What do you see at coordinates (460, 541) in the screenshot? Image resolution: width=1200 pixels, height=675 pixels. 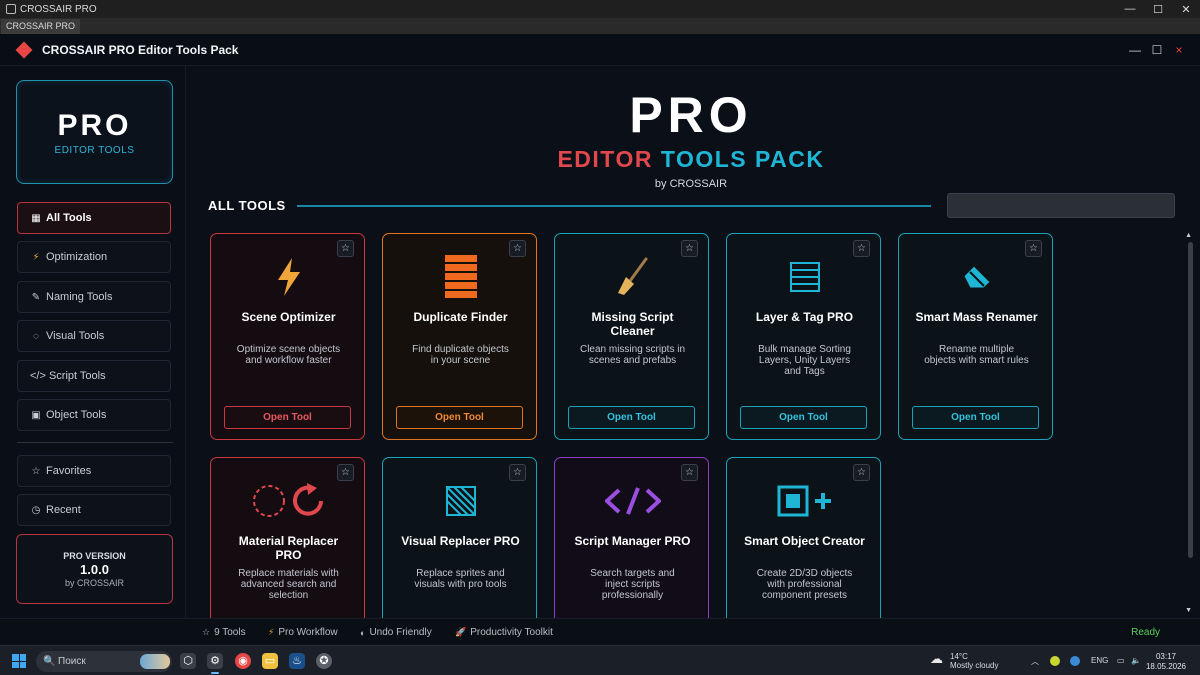 I see `tool-title: Visual Replacer PRO` at bounding box center [460, 541].